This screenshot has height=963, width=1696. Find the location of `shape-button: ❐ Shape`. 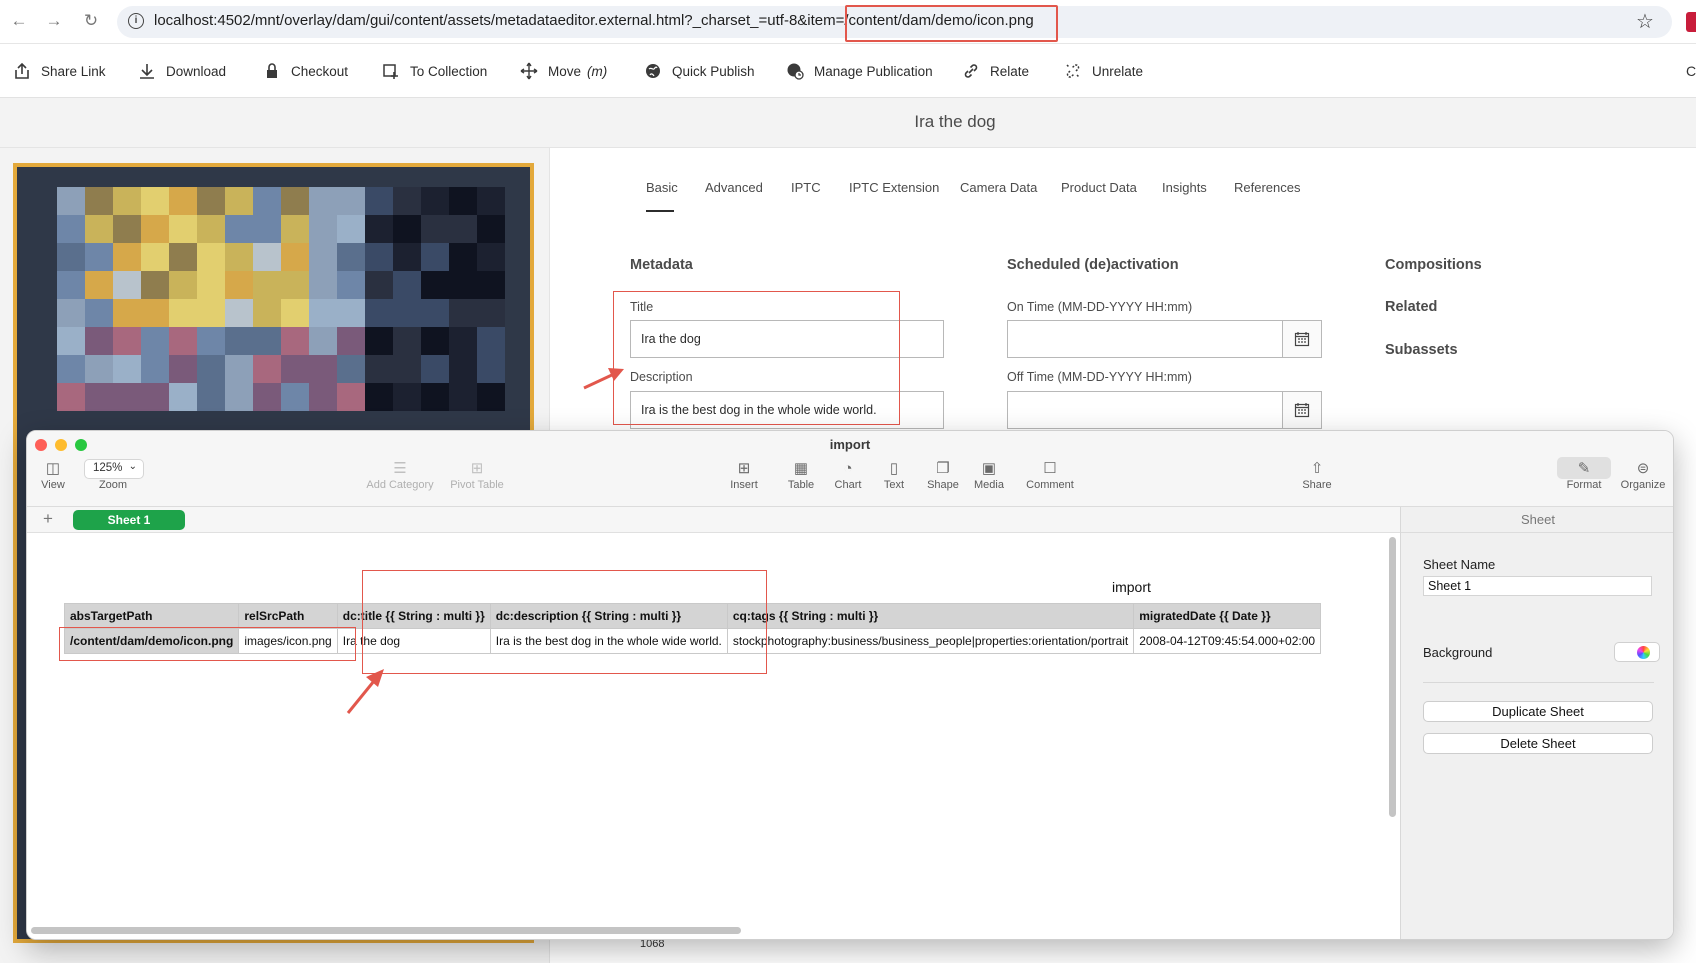

shape-button: ❐ Shape is located at coordinates (943, 475).